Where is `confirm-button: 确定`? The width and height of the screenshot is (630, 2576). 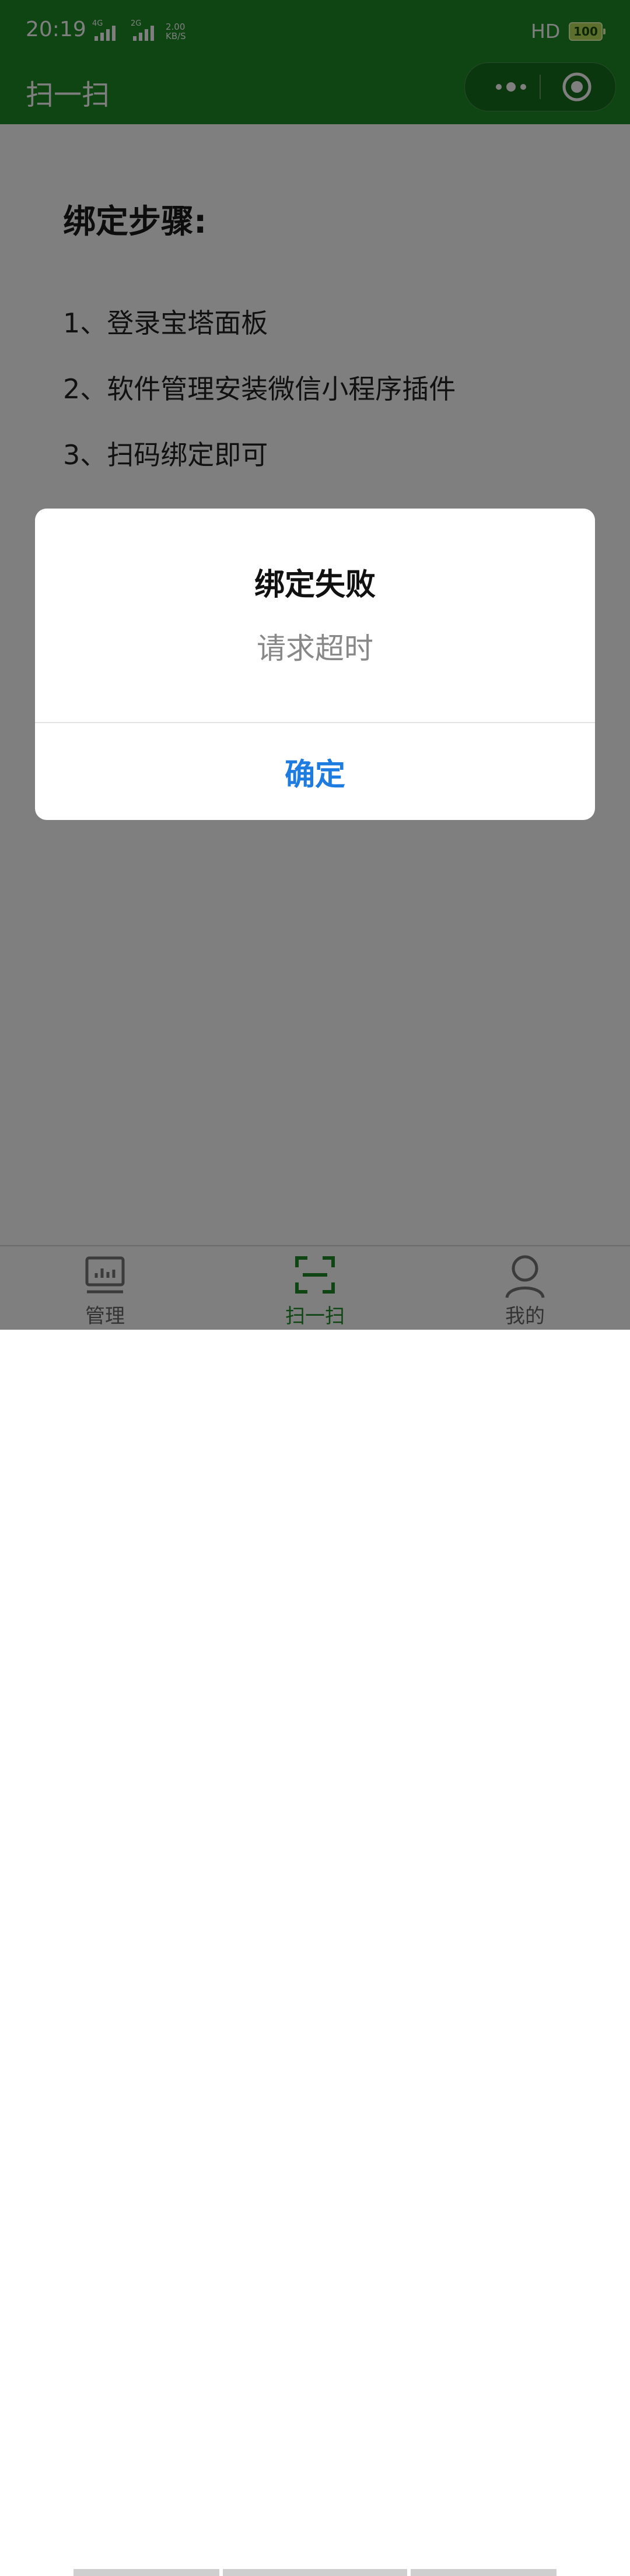 confirm-button: 确定 is located at coordinates (315, 771).